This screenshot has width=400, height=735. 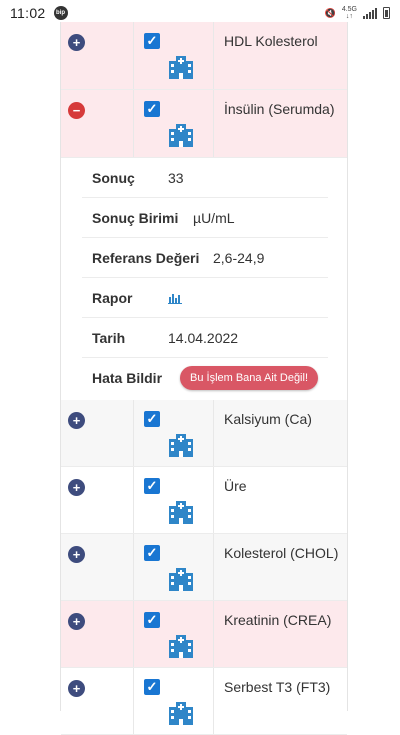 What do you see at coordinates (204, 56) in the screenshot?
I see `table-row-hdl: + ✓ HDL Kolesterol` at bounding box center [204, 56].